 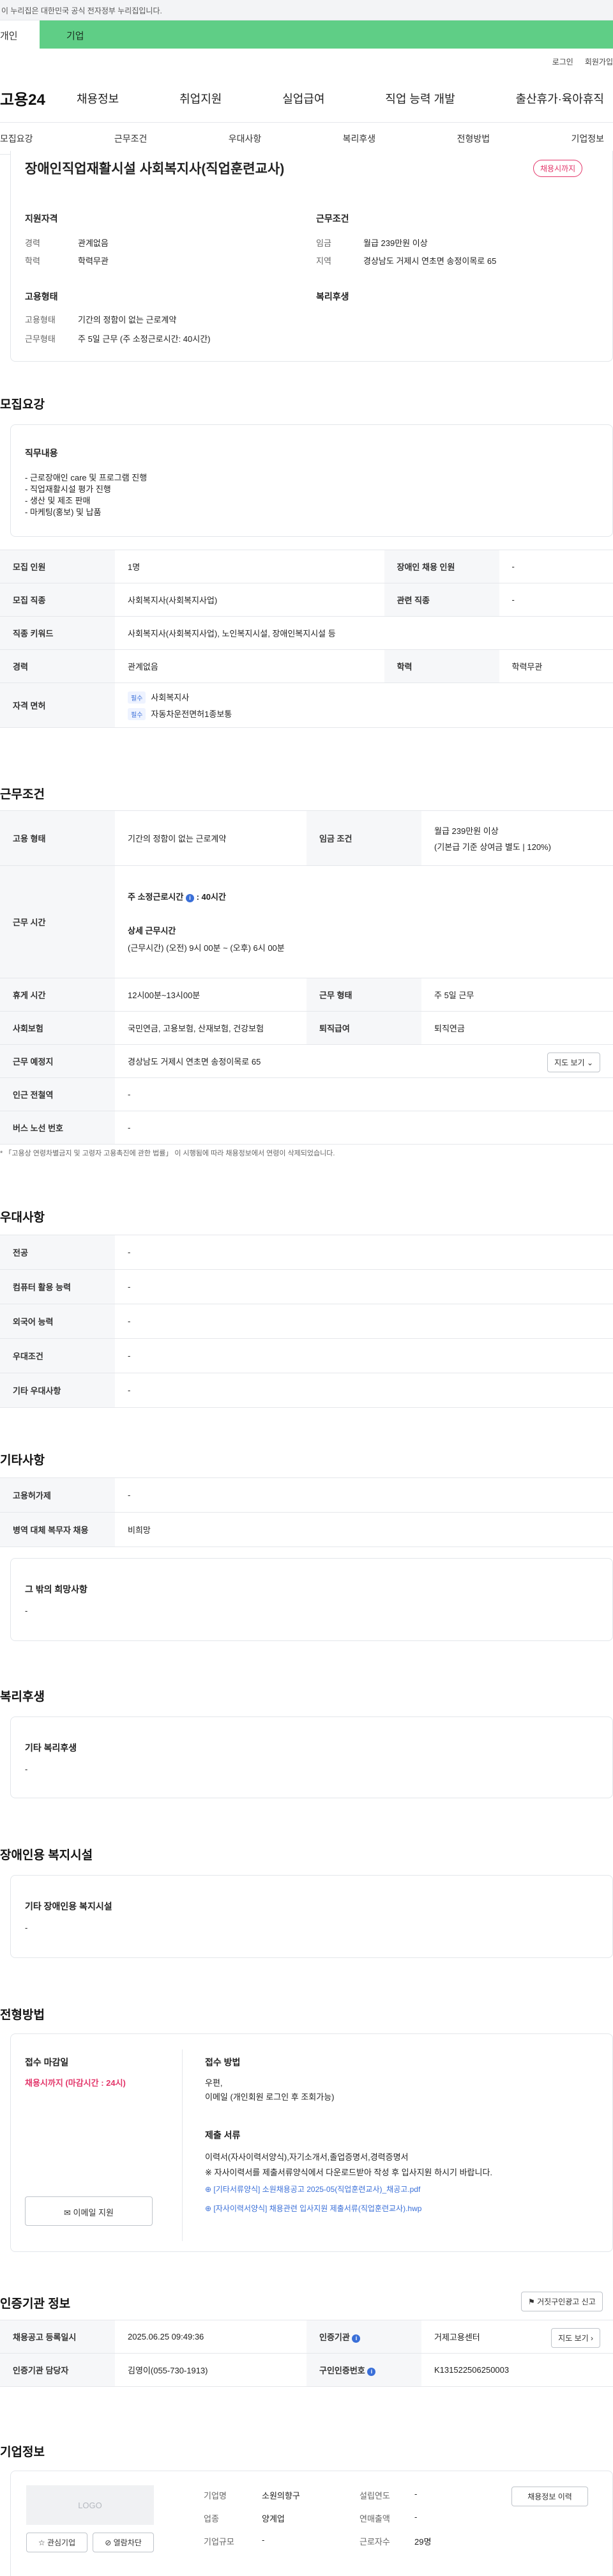 What do you see at coordinates (560, 98) in the screenshot?
I see `gnb-leave: 출산휴가·육아휴직` at bounding box center [560, 98].